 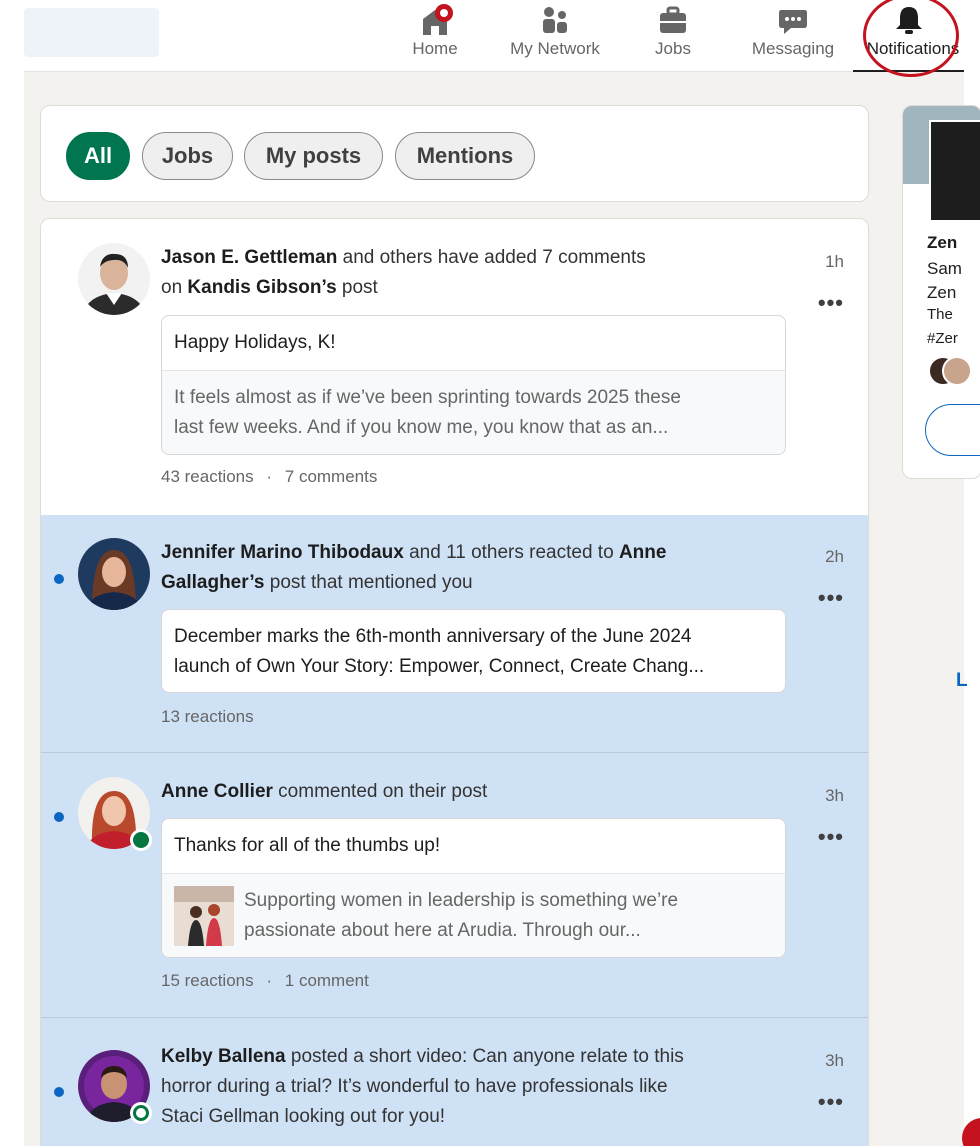 What do you see at coordinates (213, 582) in the screenshot?
I see `target-name: Gallagher’s` at bounding box center [213, 582].